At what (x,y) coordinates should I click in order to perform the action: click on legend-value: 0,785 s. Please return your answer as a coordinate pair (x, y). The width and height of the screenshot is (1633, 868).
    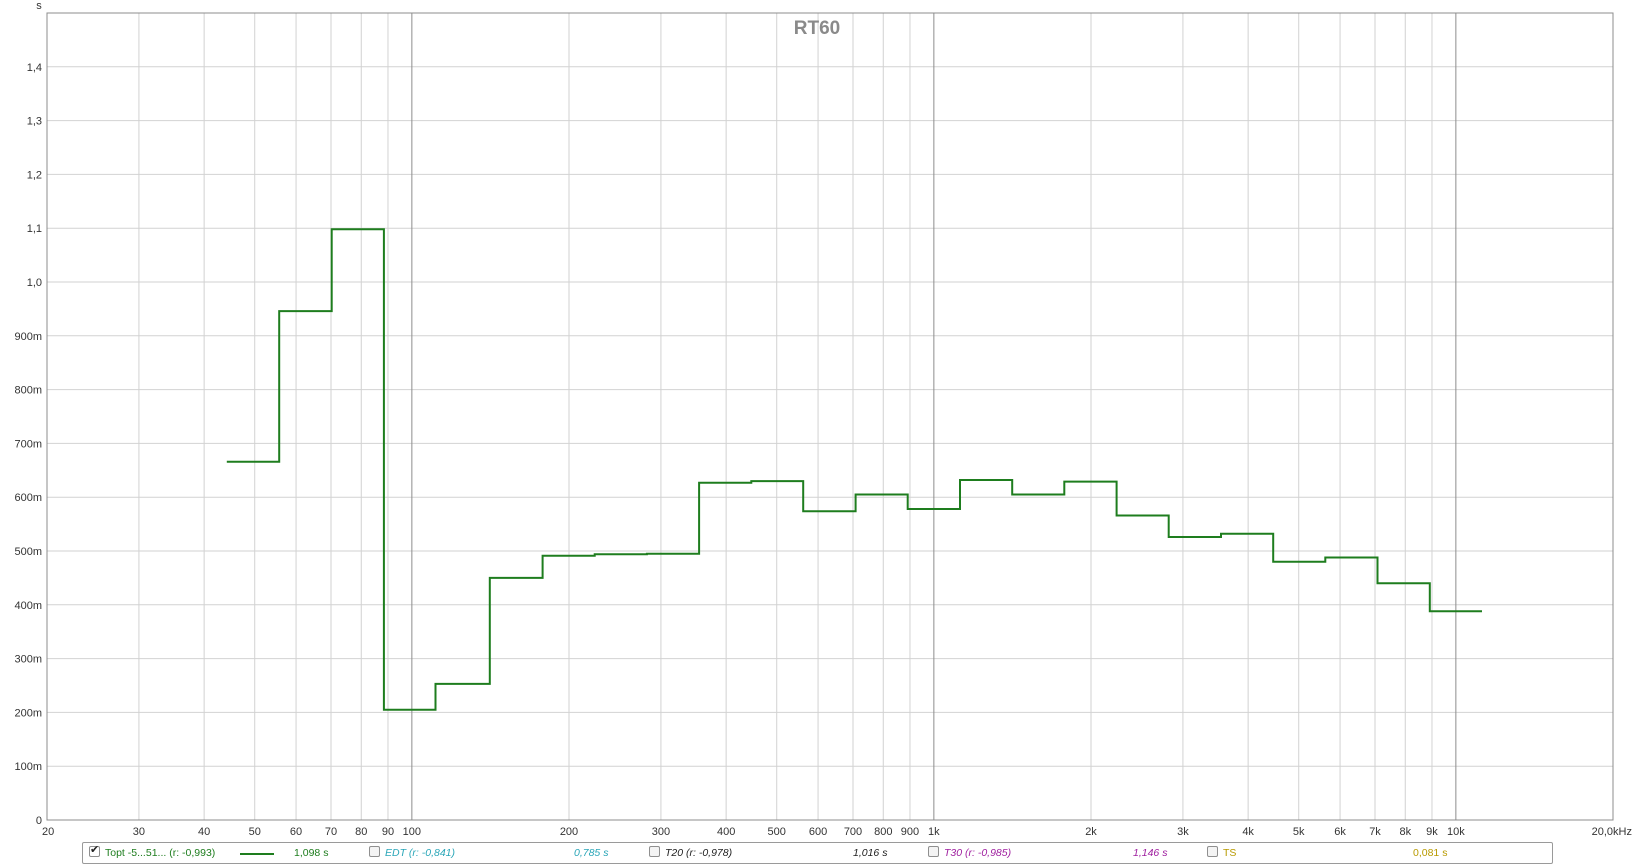
    Looking at the image, I should click on (591, 853).